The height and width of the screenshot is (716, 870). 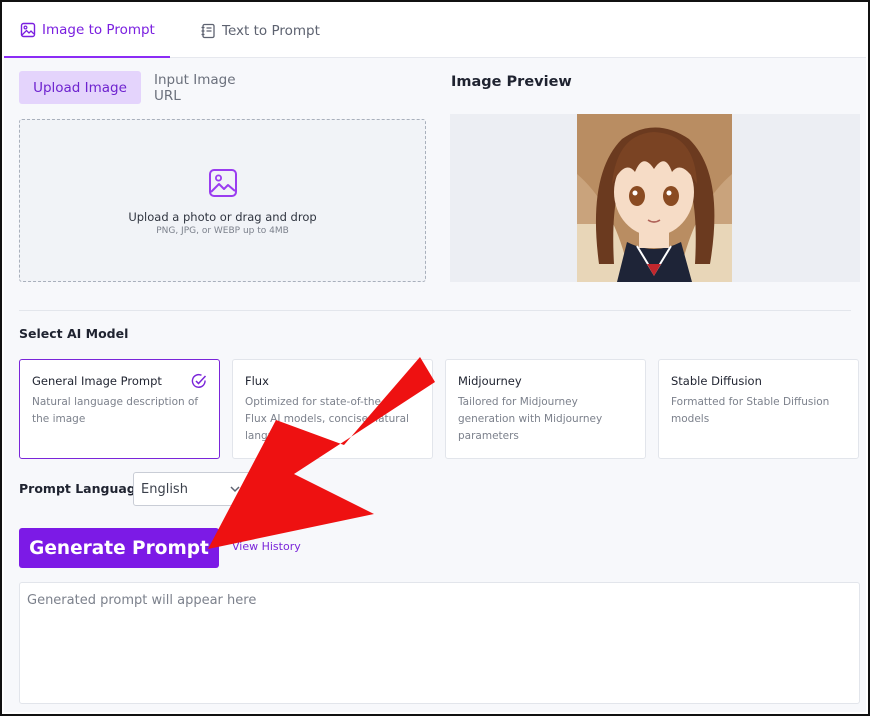 What do you see at coordinates (119, 548) in the screenshot?
I see `generate-prompt-button: Generate Prompt` at bounding box center [119, 548].